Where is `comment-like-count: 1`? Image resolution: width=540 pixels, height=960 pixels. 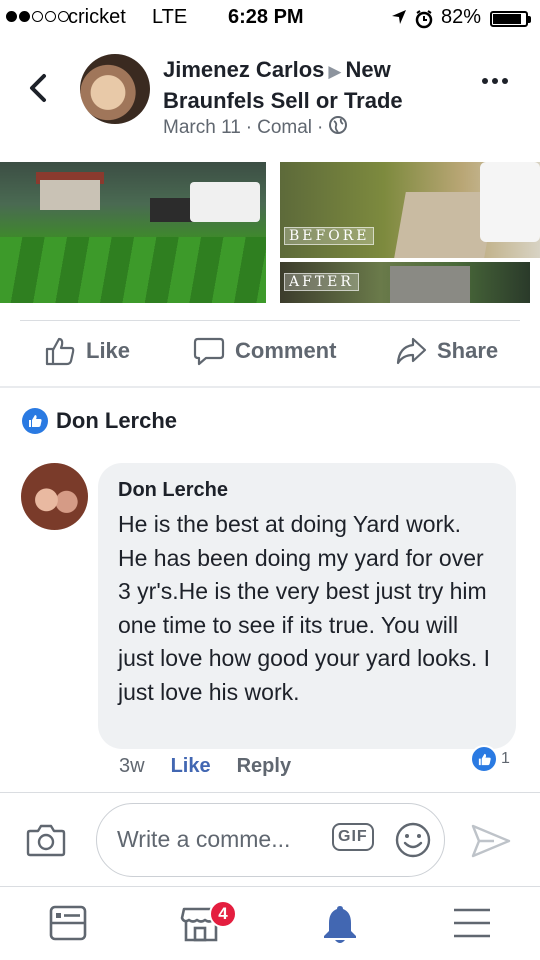 comment-like-count: 1 is located at coordinates (490, 759).